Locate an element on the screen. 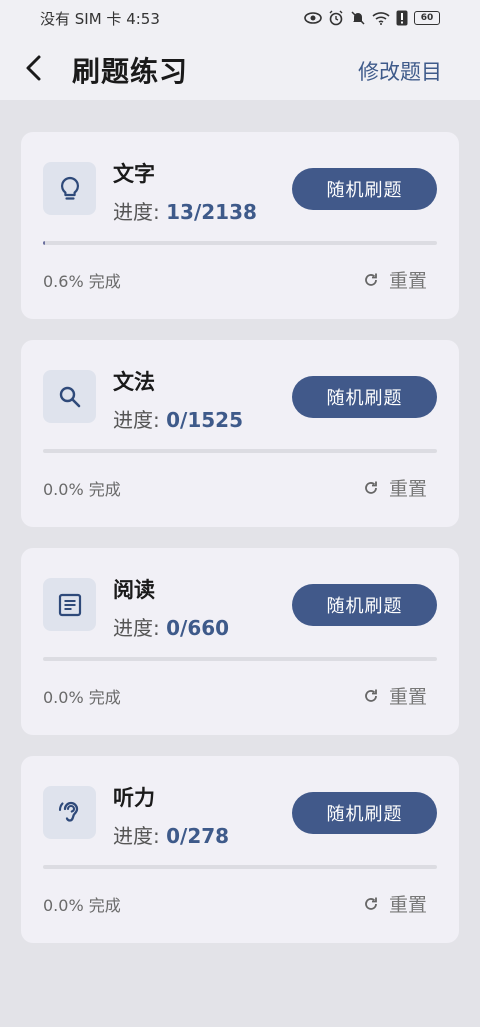 This screenshot has height=1027, width=480. progress-text: 进度: 13/2138 is located at coordinates (185, 210).